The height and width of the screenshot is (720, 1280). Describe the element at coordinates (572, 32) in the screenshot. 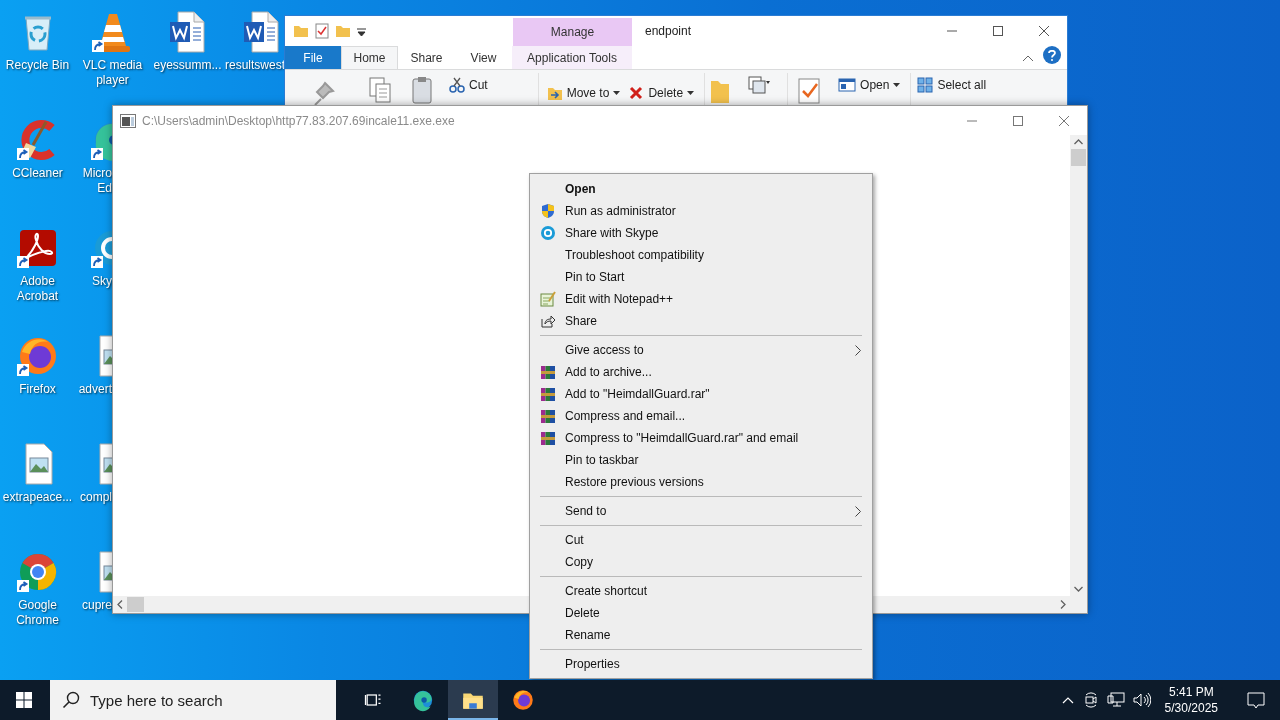

I see `context-tab-header: Manage` at that location.